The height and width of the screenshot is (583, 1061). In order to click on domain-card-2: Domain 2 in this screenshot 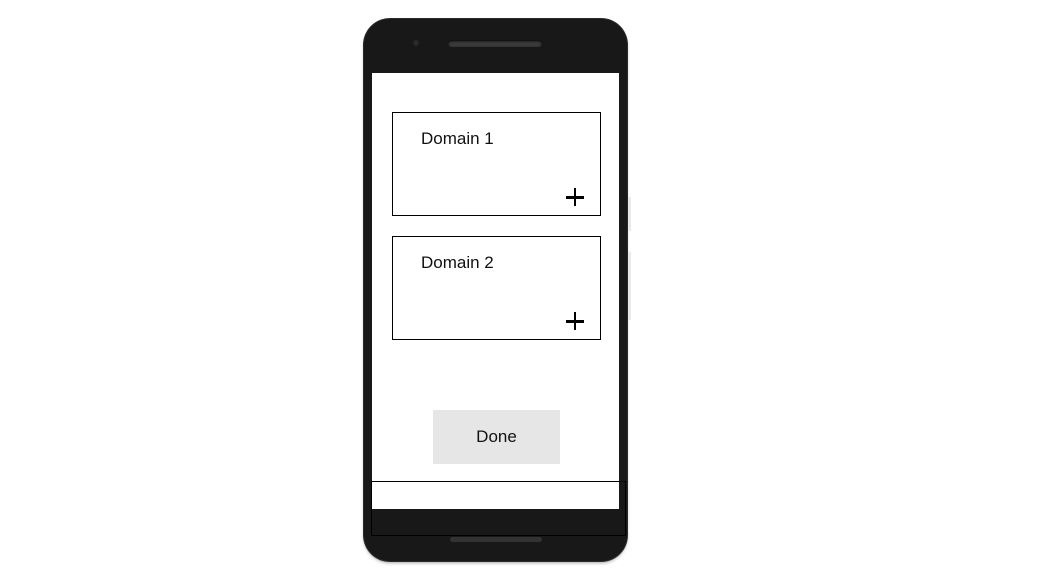, I will do `click(496, 288)`.